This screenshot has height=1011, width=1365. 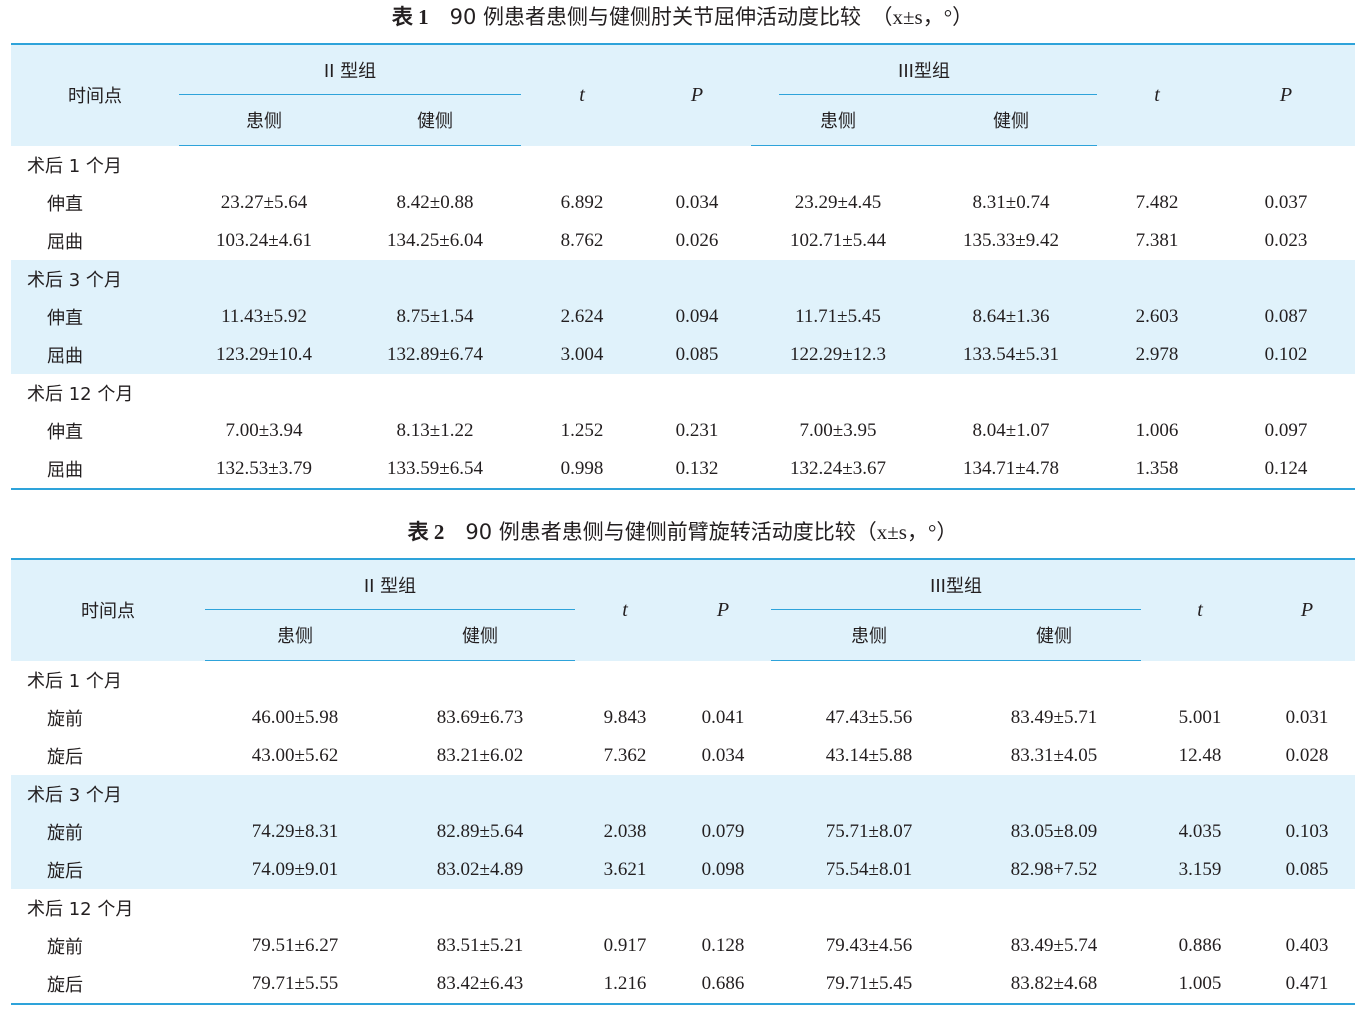 I want to click on table1-caption-unit: （x±s，°）, so click(x=922, y=17).